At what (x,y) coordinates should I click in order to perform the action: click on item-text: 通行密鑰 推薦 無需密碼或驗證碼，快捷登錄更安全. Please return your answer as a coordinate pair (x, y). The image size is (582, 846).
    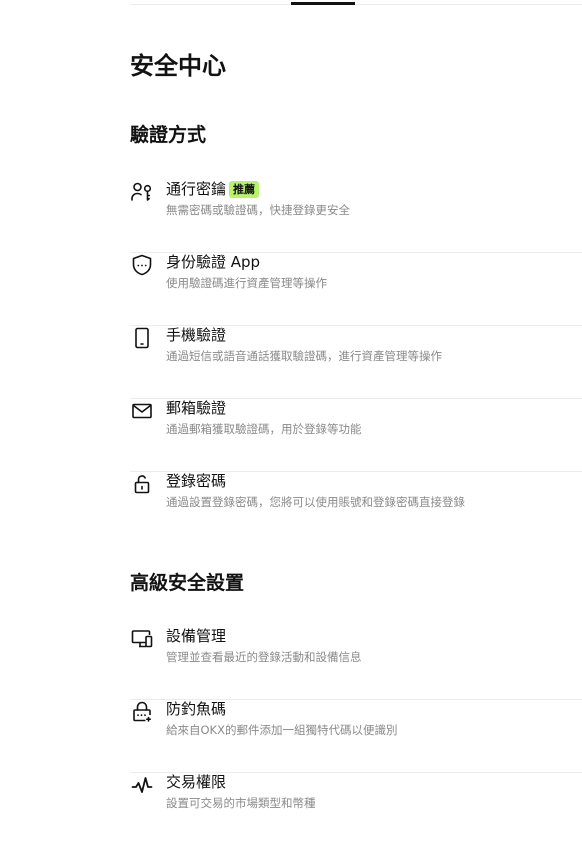
    Looking at the image, I should click on (374, 198).